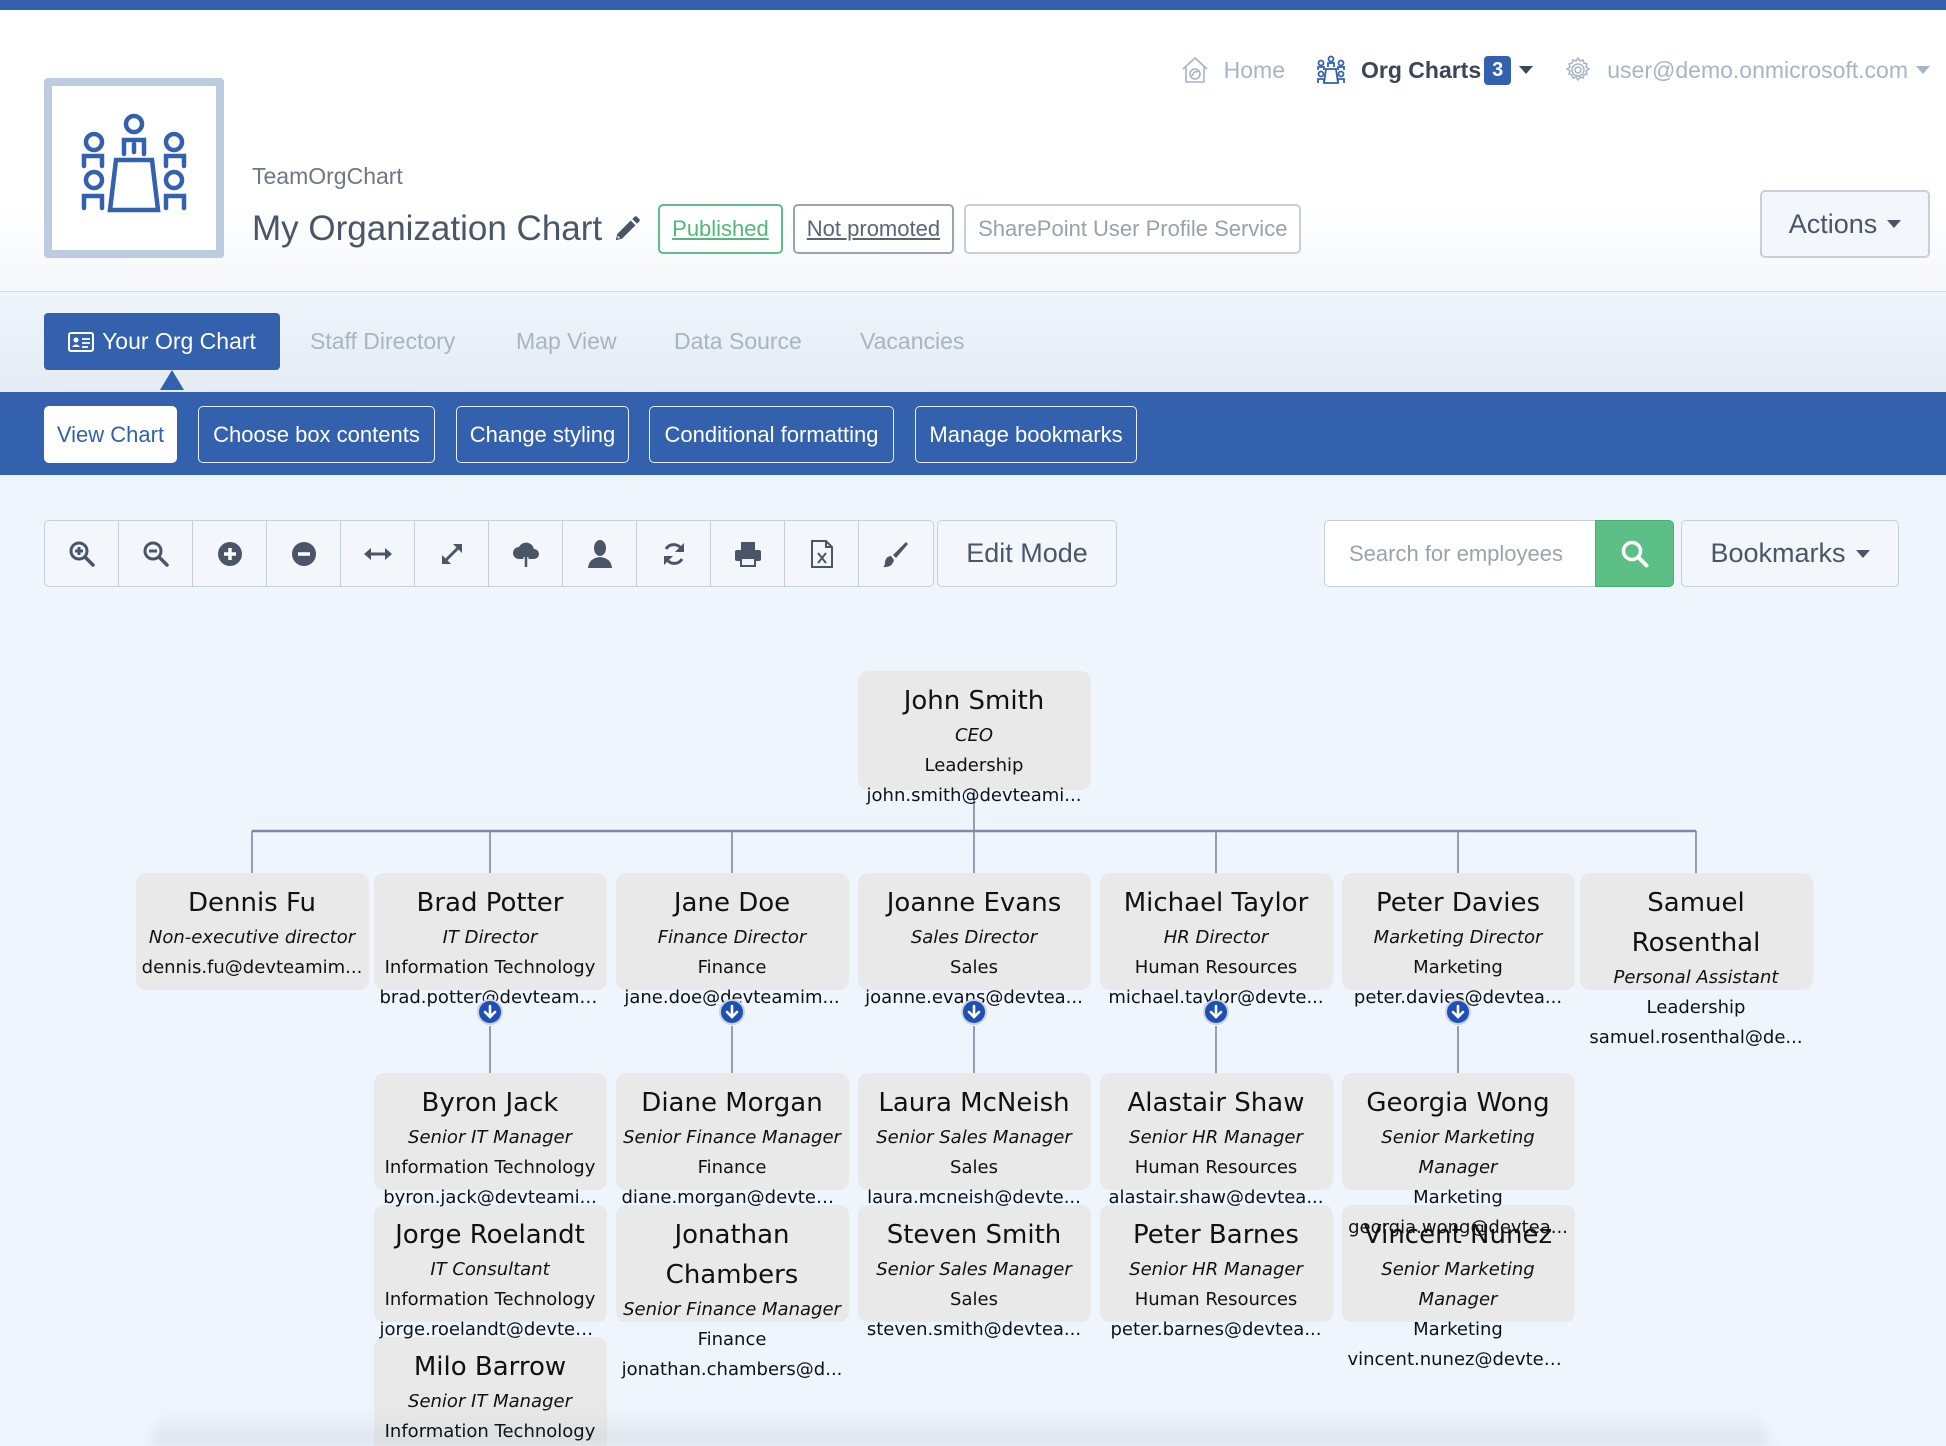 The width and height of the screenshot is (1946, 1446). I want to click on published-badge: Published, so click(720, 229).